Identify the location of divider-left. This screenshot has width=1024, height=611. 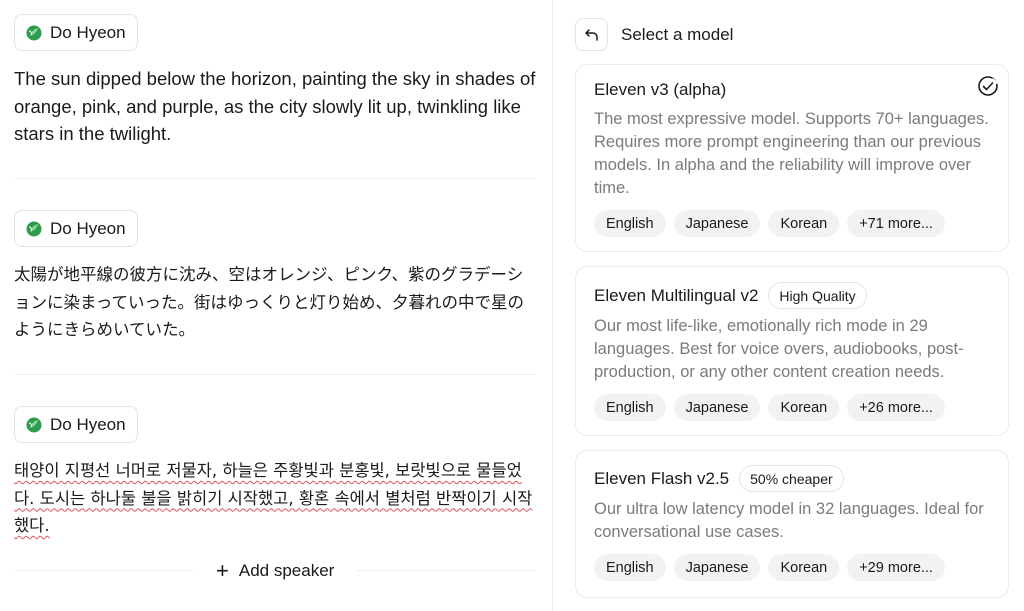
(104, 570).